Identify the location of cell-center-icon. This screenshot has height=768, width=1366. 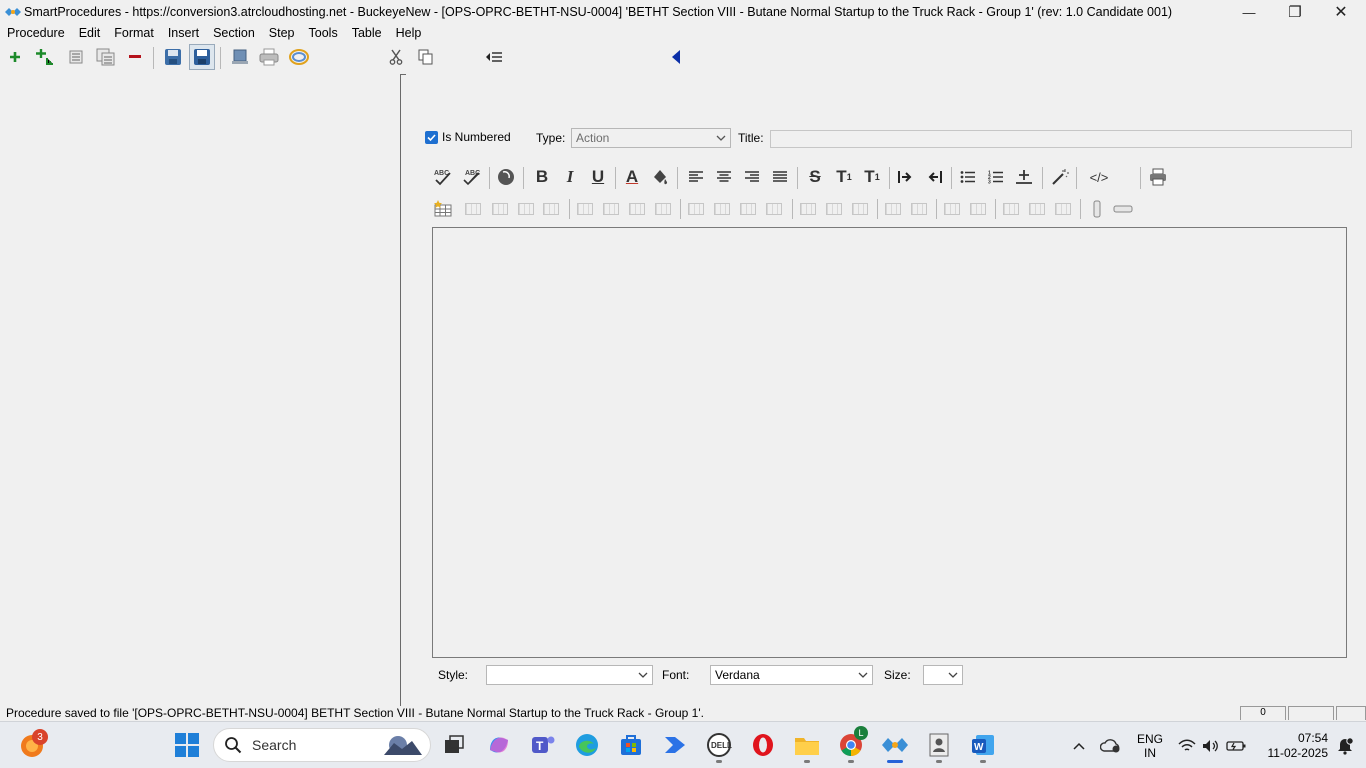
(1037, 209).